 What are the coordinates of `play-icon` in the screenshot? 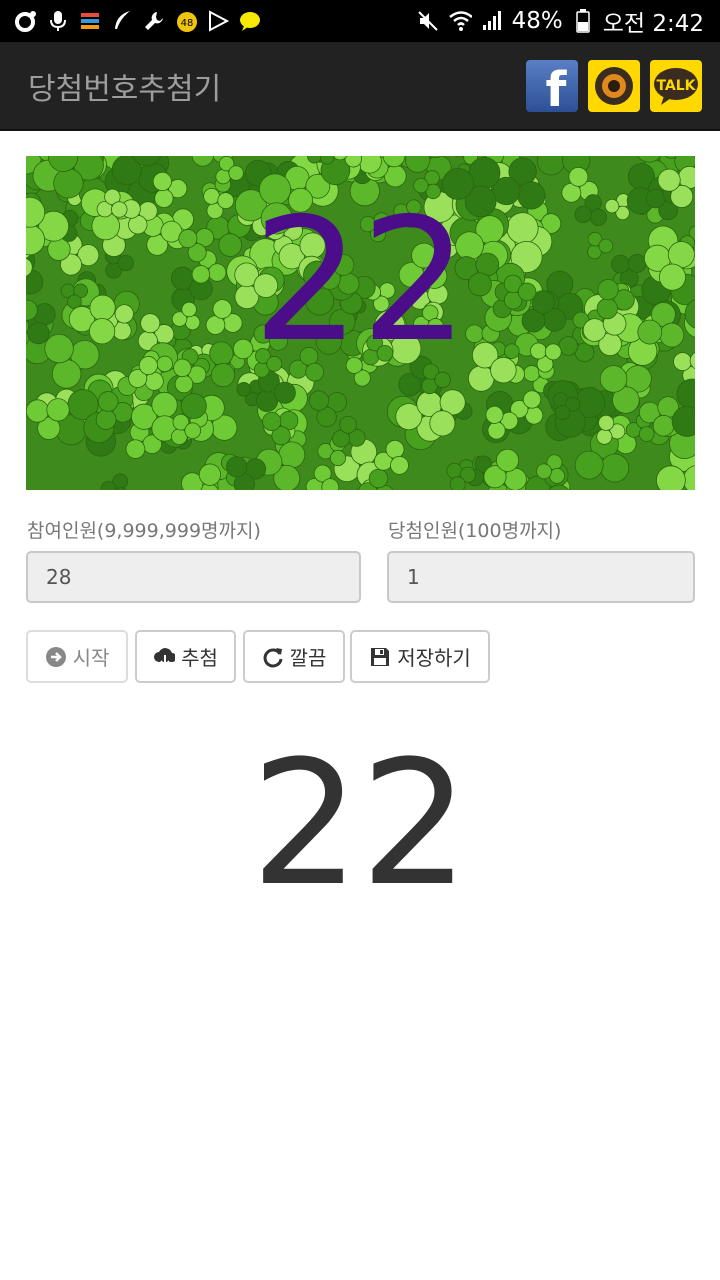 It's located at (218, 21).